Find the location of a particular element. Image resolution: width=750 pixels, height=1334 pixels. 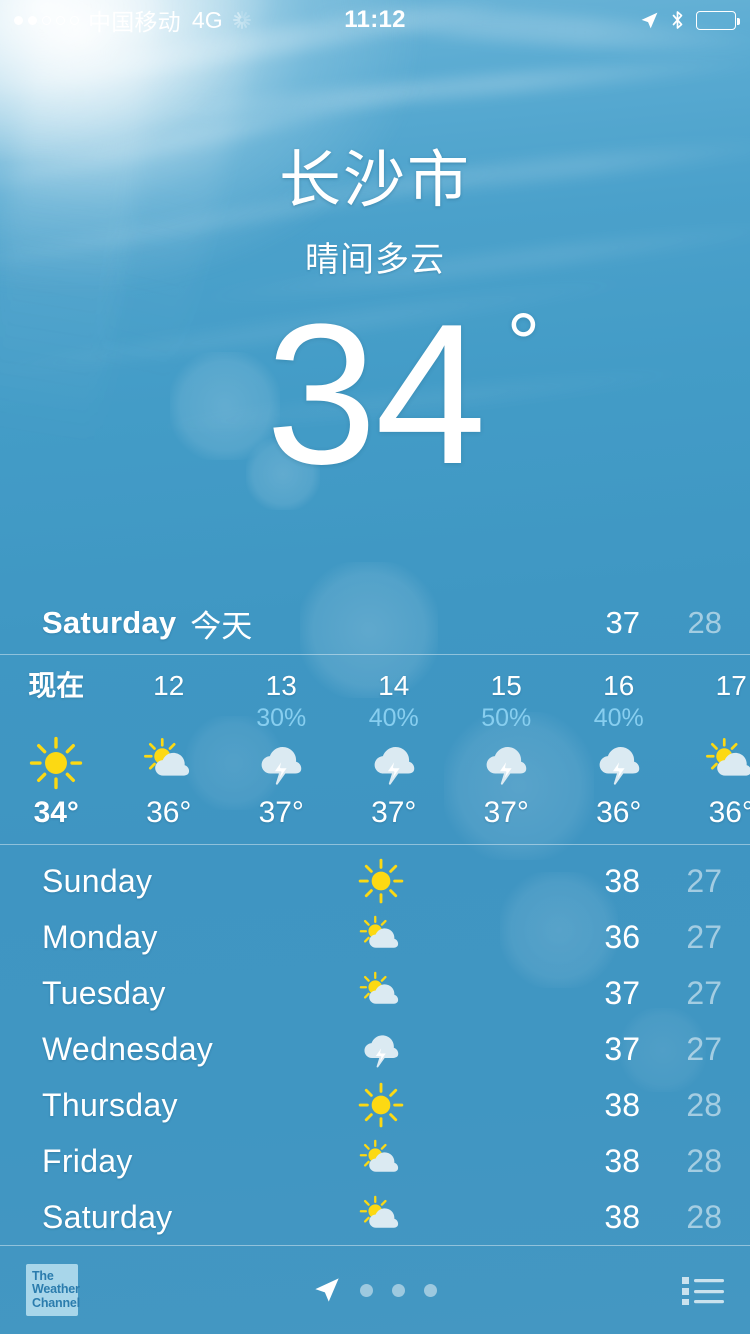

city-name: 长沙市 is located at coordinates (374, 180).